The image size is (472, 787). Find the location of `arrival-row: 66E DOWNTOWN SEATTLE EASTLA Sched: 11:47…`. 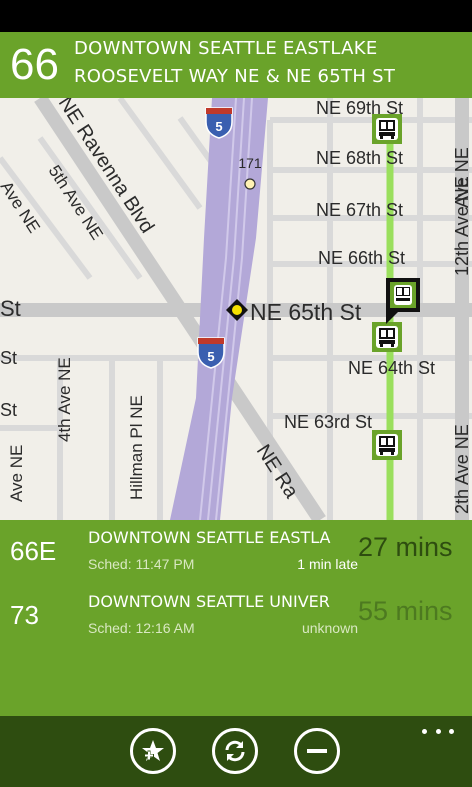

arrival-row: 66E DOWNTOWN SEATTLE EASTLA Sched: 11:47… is located at coordinates (236, 552).